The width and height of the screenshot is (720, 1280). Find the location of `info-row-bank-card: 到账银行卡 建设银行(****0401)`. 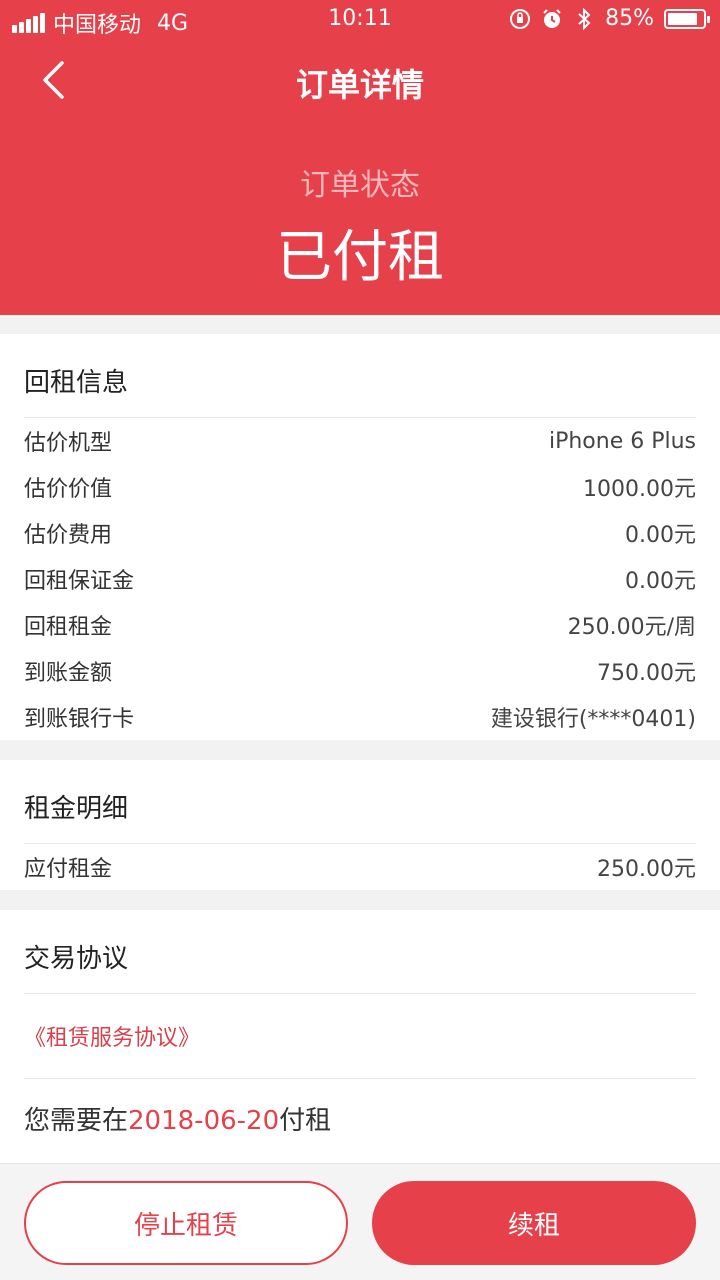

info-row-bank-card: 到账银行卡 建设银行(****0401) is located at coordinates (360, 717).